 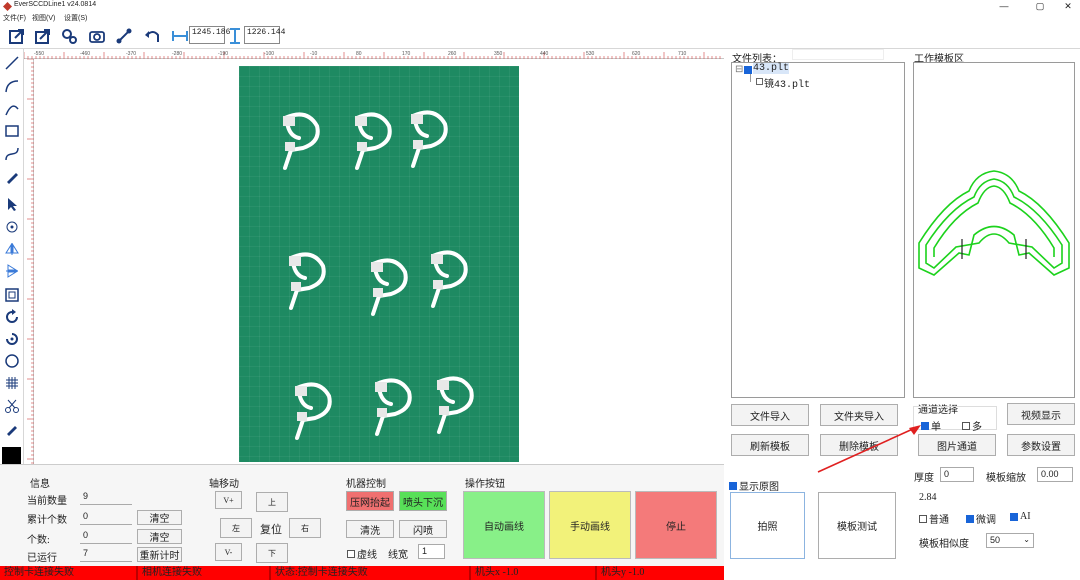 What do you see at coordinates (12, 249) in the screenshot?
I see `mirror-tool-icon` at bounding box center [12, 249].